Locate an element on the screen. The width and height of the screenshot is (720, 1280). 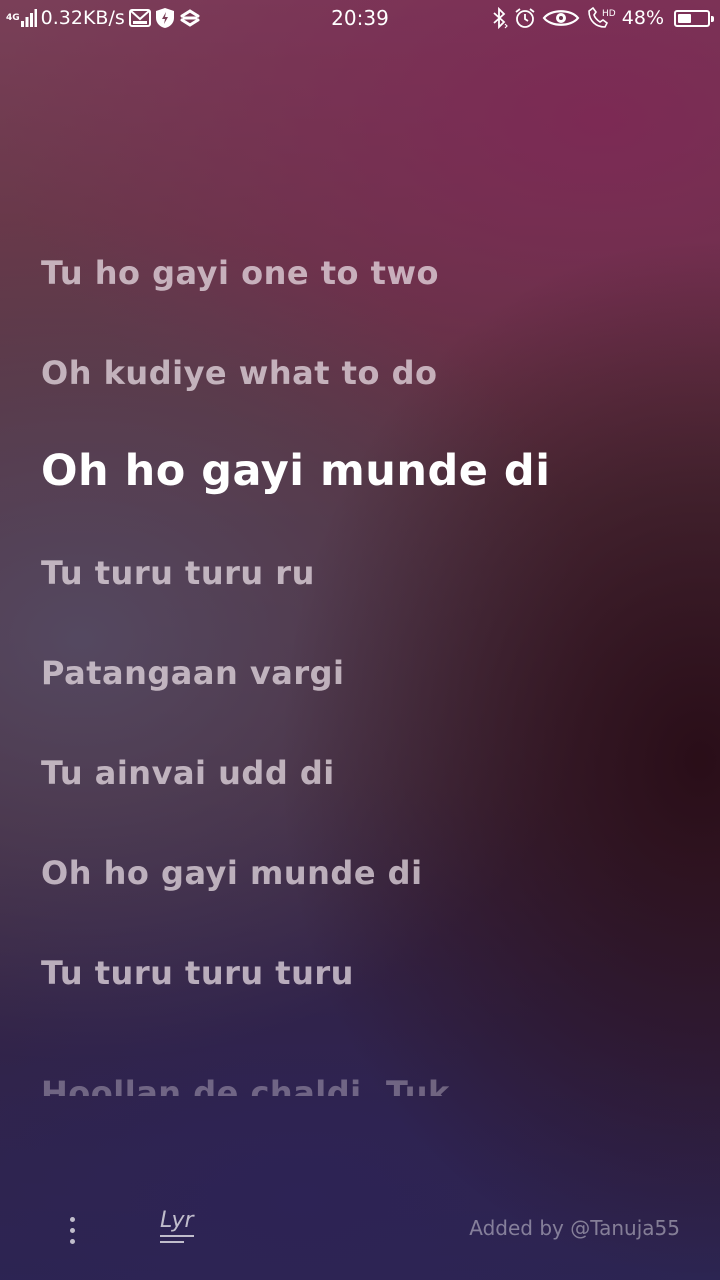
added-by-credit: Added by @Tanuja55 is located at coordinates (574, 1228).